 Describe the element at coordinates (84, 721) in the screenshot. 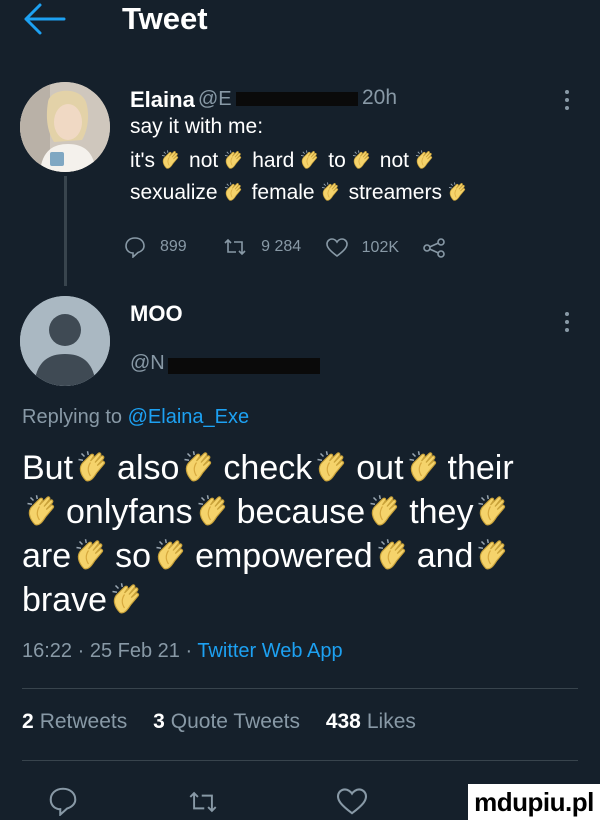

I see `retweets-stat: 2 Retweets` at that location.